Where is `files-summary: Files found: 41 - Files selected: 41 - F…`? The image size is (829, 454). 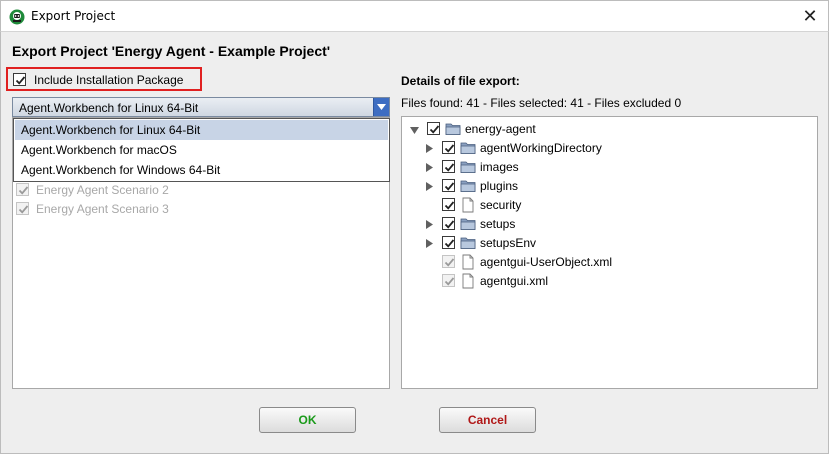
files-summary: Files found: 41 - Files selected: 41 - F… is located at coordinates (541, 103).